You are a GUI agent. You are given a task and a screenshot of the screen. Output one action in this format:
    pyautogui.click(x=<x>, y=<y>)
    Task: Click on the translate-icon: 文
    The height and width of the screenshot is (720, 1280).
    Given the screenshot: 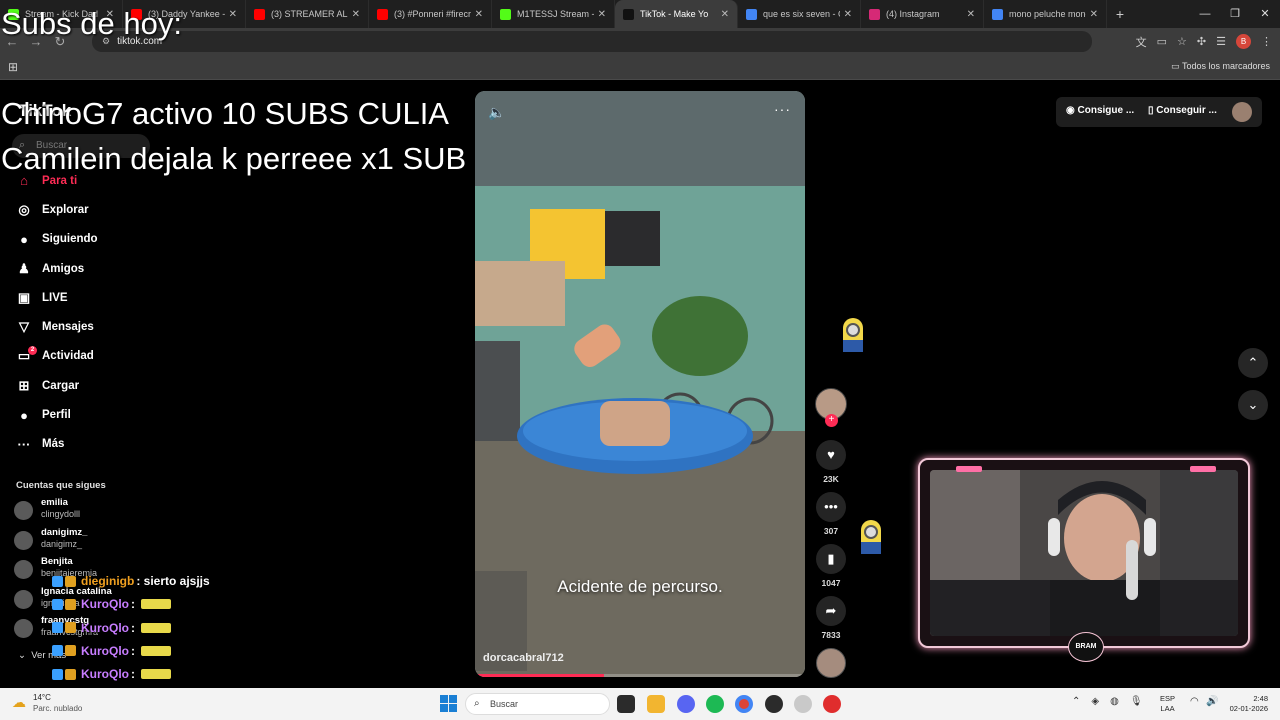 What is the action you would take?
    pyautogui.click(x=1141, y=42)
    